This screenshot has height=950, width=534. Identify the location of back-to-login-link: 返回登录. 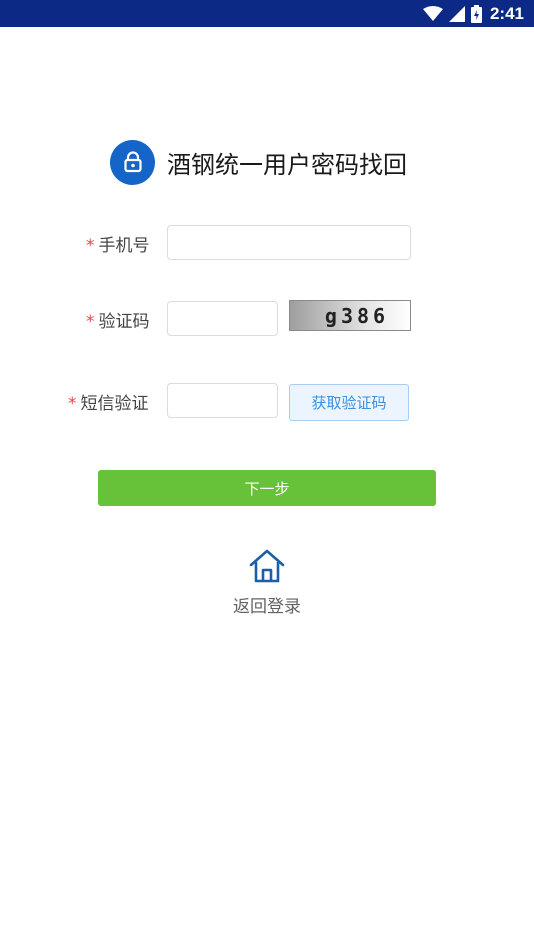
(267, 582).